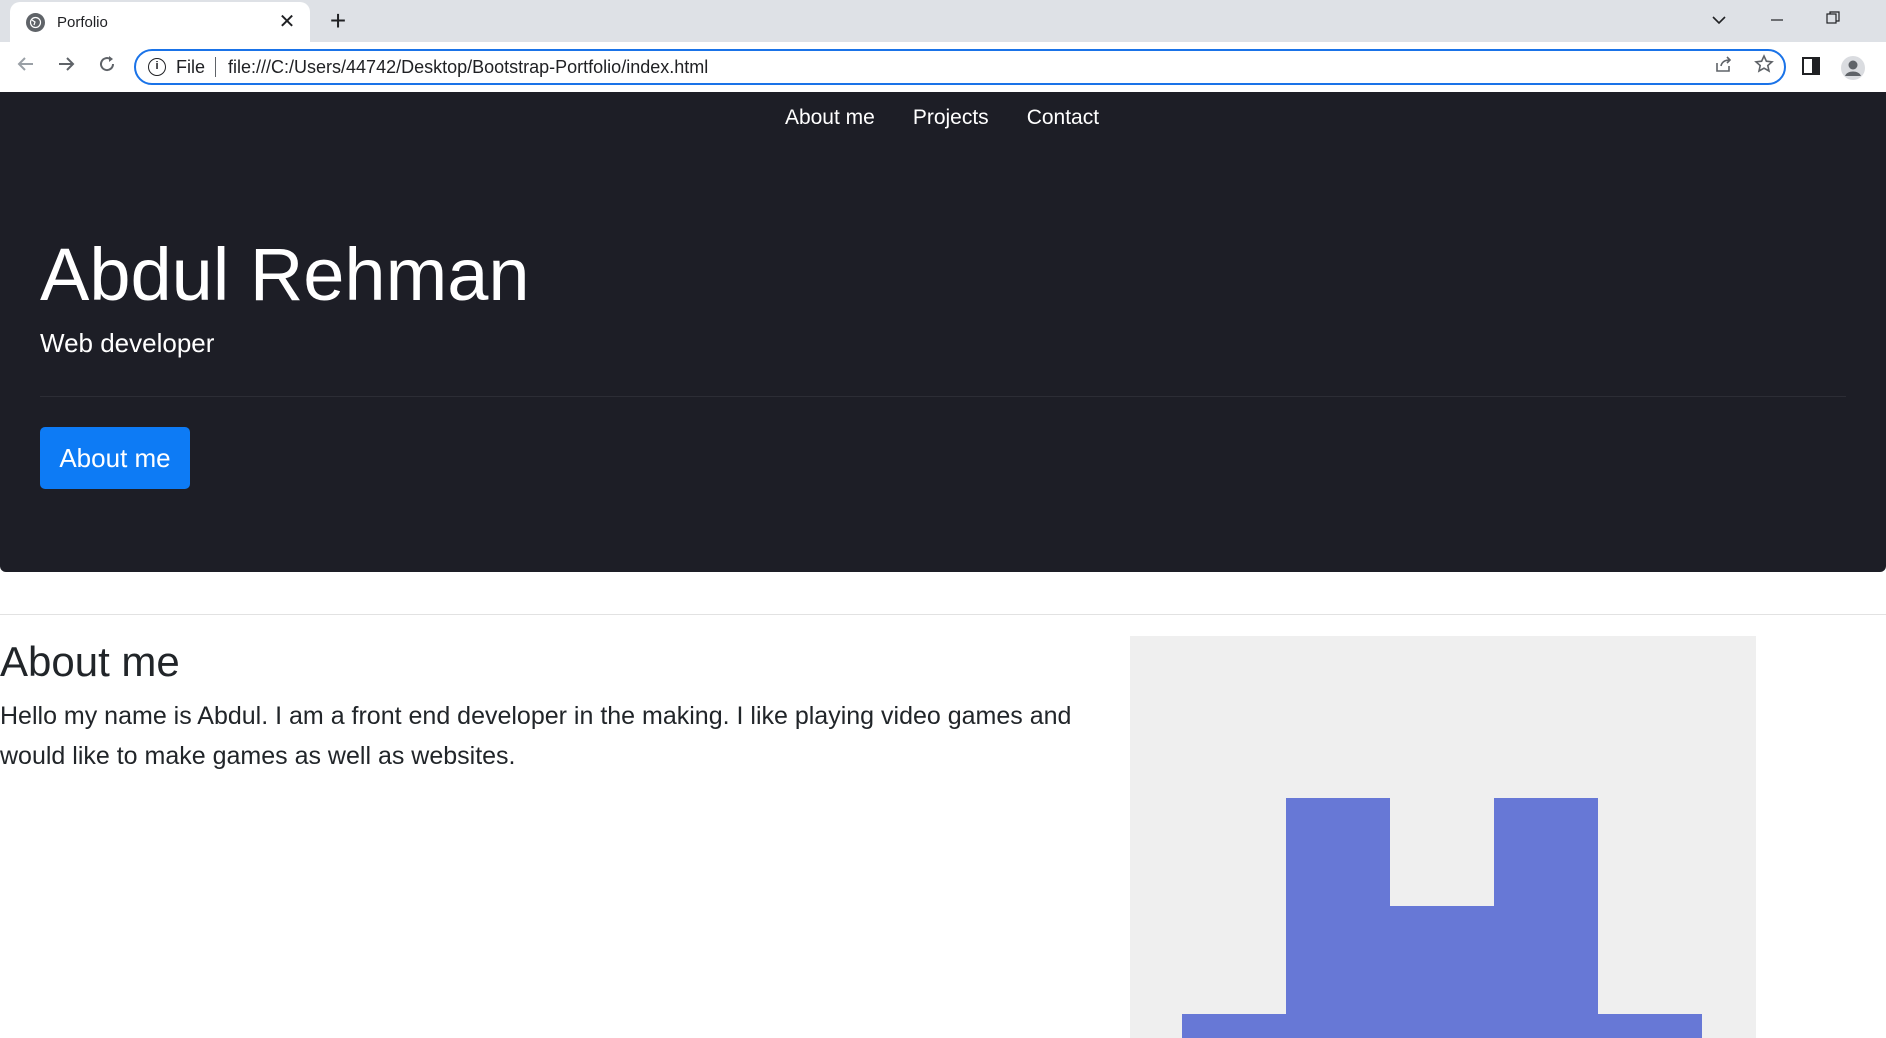  What do you see at coordinates (1833, 21) in the screenshot?
I see `restore-icon` at bounding box center [1833, 21].